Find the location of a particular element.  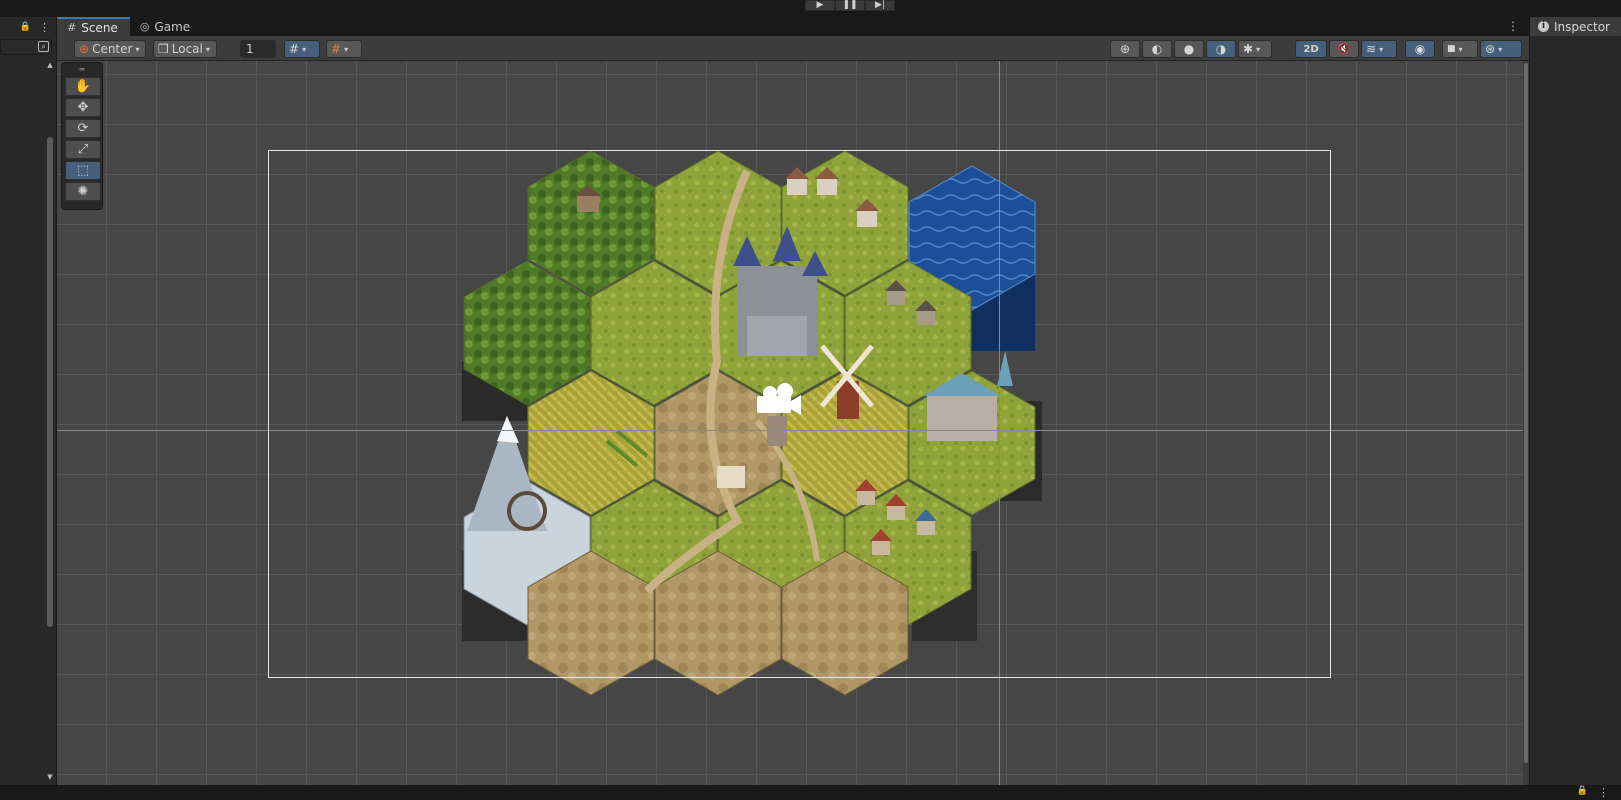

unlit-mode-button: ◑ is located at coordinates (1221, 49).